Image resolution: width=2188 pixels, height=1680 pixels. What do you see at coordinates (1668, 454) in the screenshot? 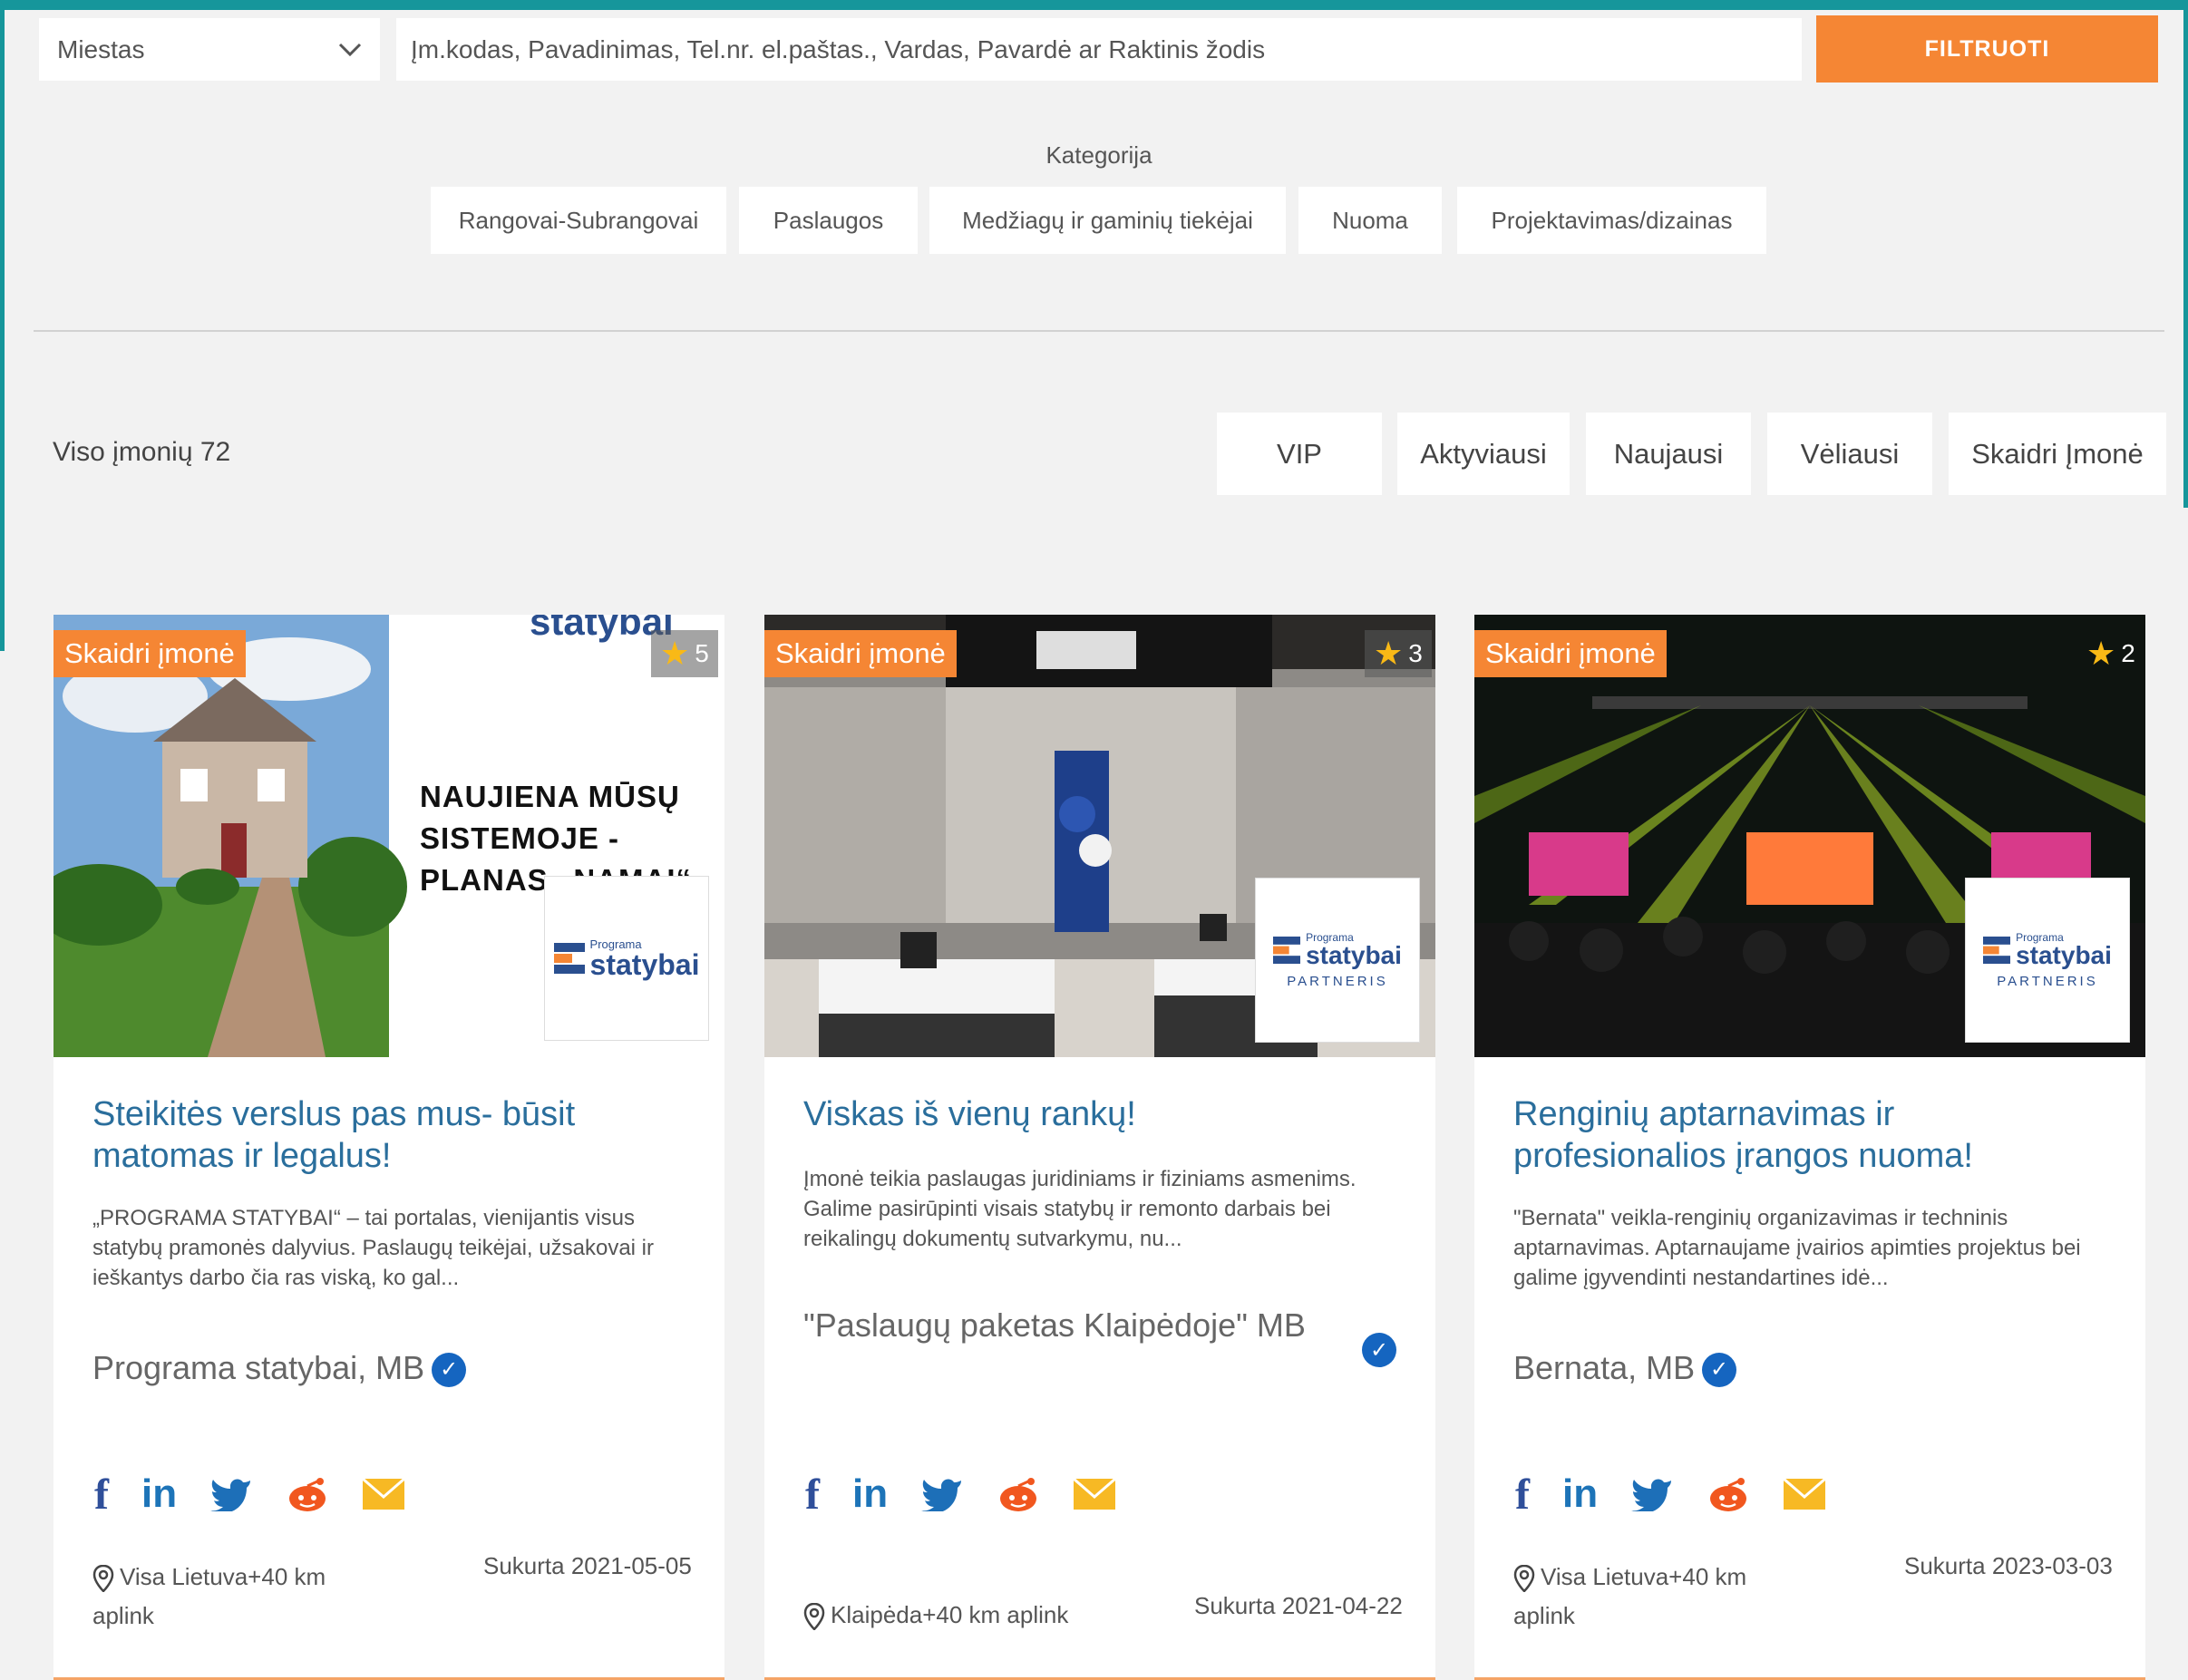
I see `sort-naujausi: Naujausi` at bounding box center [1668, 454].